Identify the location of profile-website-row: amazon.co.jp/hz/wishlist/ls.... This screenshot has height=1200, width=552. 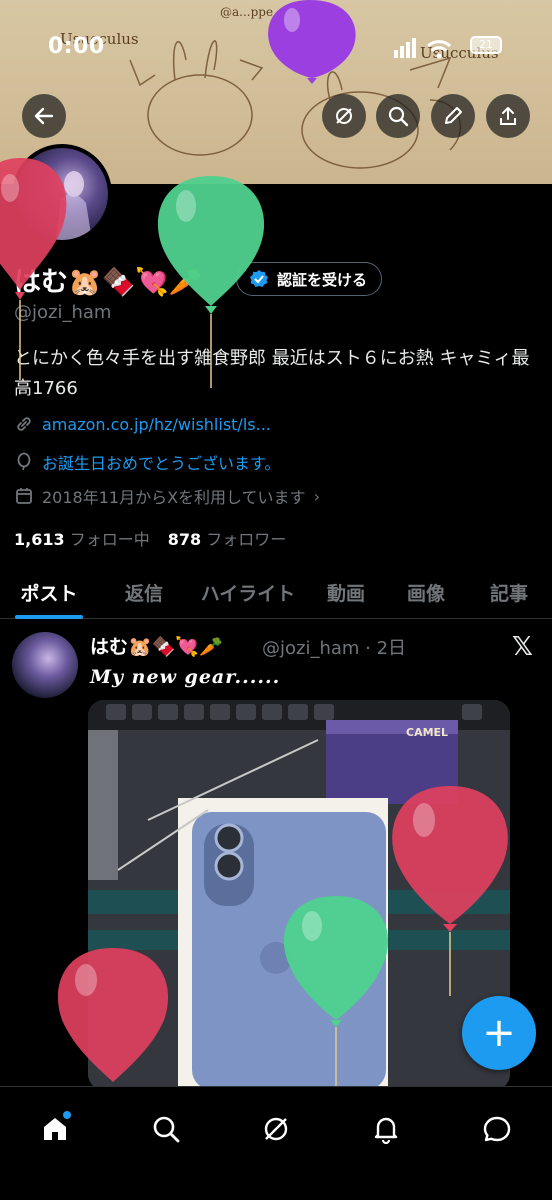
(142, 424).